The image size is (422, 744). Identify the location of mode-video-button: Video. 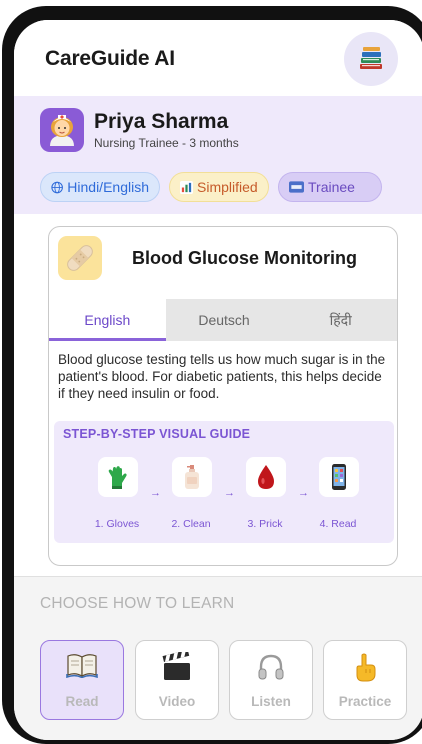
(177, 680).